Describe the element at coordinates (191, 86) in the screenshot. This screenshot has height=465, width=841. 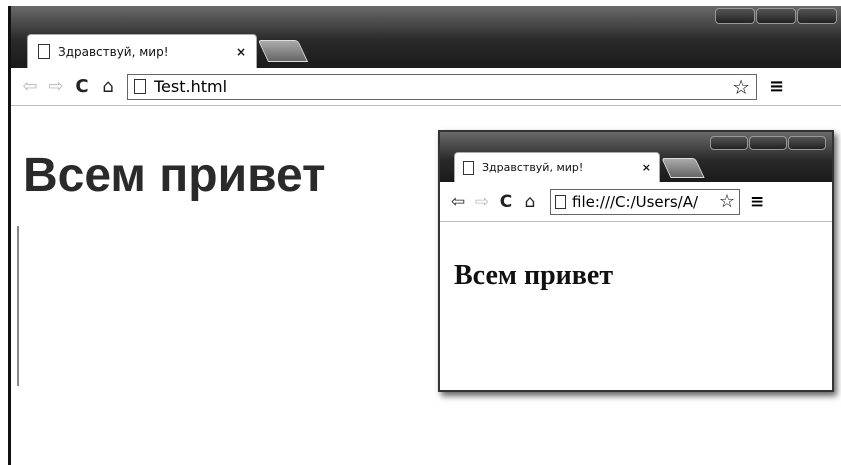
I see `address-text: Test.html` at that location.